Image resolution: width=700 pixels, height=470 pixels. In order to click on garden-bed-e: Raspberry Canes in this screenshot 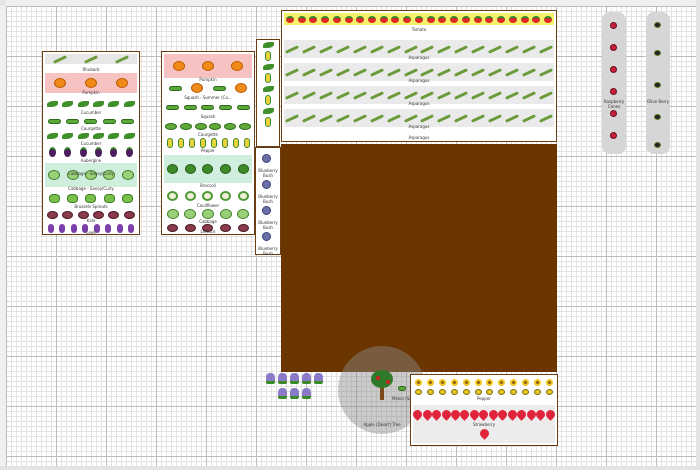, I will do `click(614, 83)`.